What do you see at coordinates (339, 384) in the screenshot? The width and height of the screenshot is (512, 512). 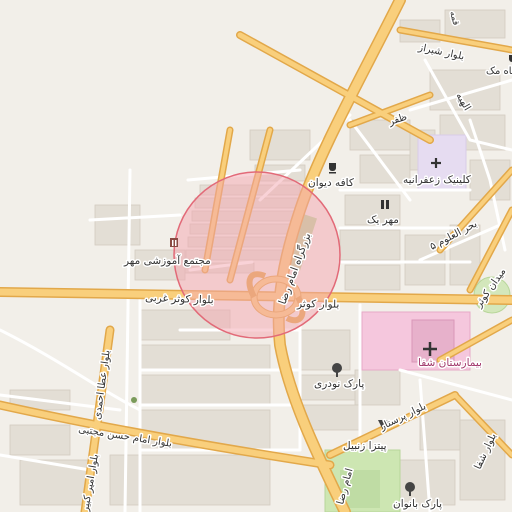 I see `label-park-nowdari: پارک نودری` at bounding box center [339, 384].